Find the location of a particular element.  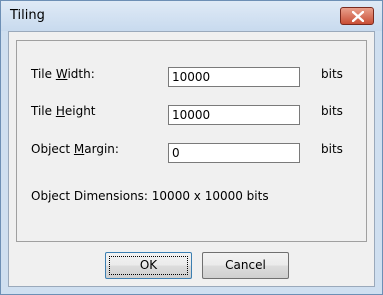

object-margin-unit: bits is located at coordinates (332, 149).